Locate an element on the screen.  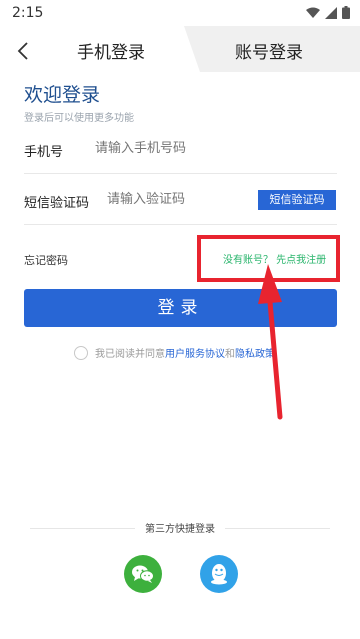
agreement-and: 和 is located at coordinates (230, 354).